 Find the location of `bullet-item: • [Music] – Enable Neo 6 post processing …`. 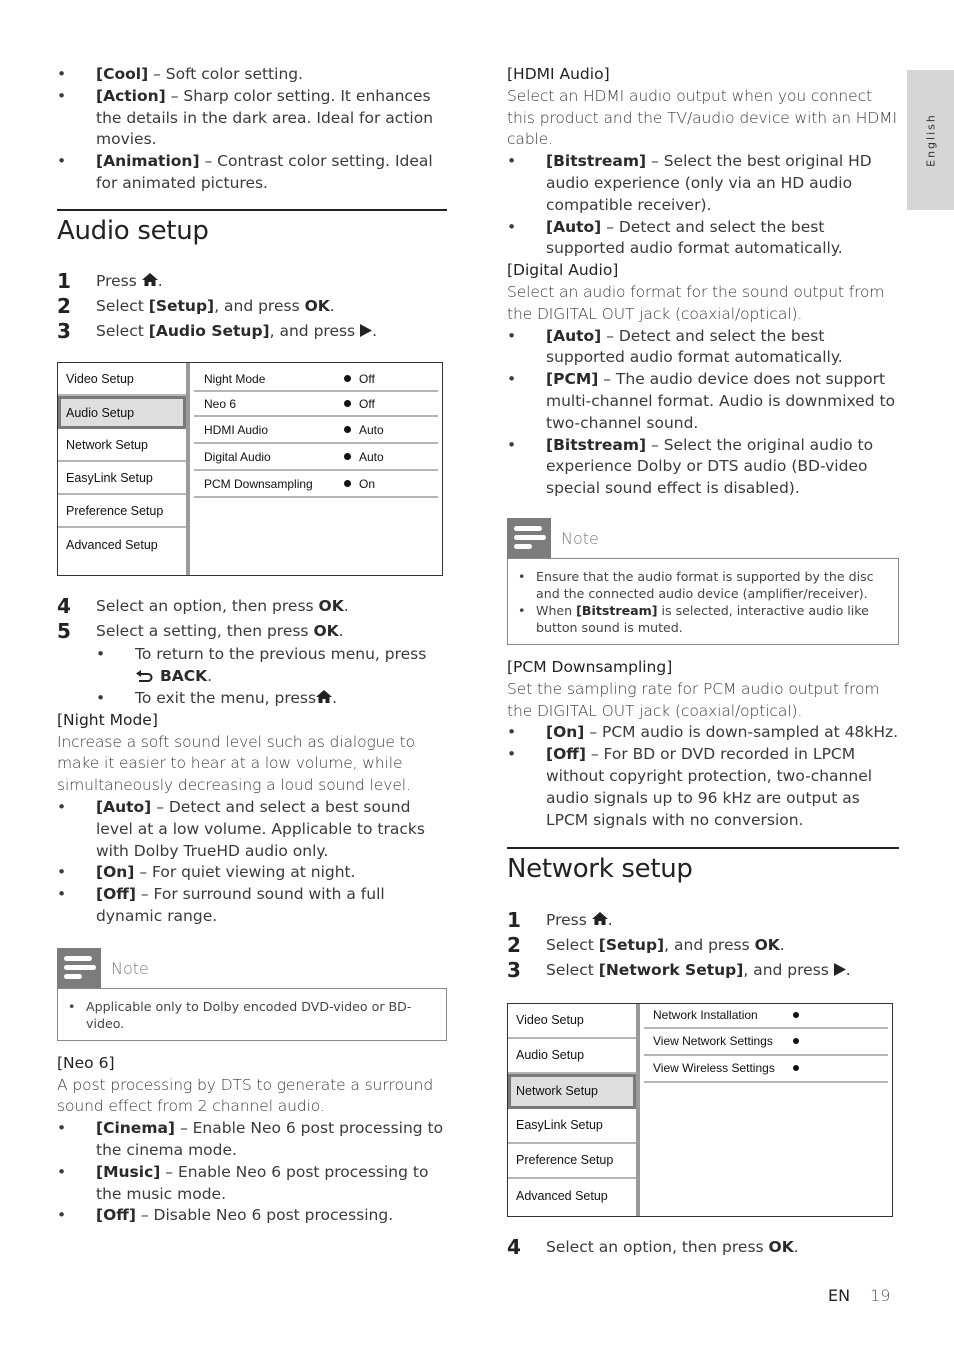

bullet-item: • [Music] – Enable Neo 6 post processing … is located at coordinates (243, 1182).